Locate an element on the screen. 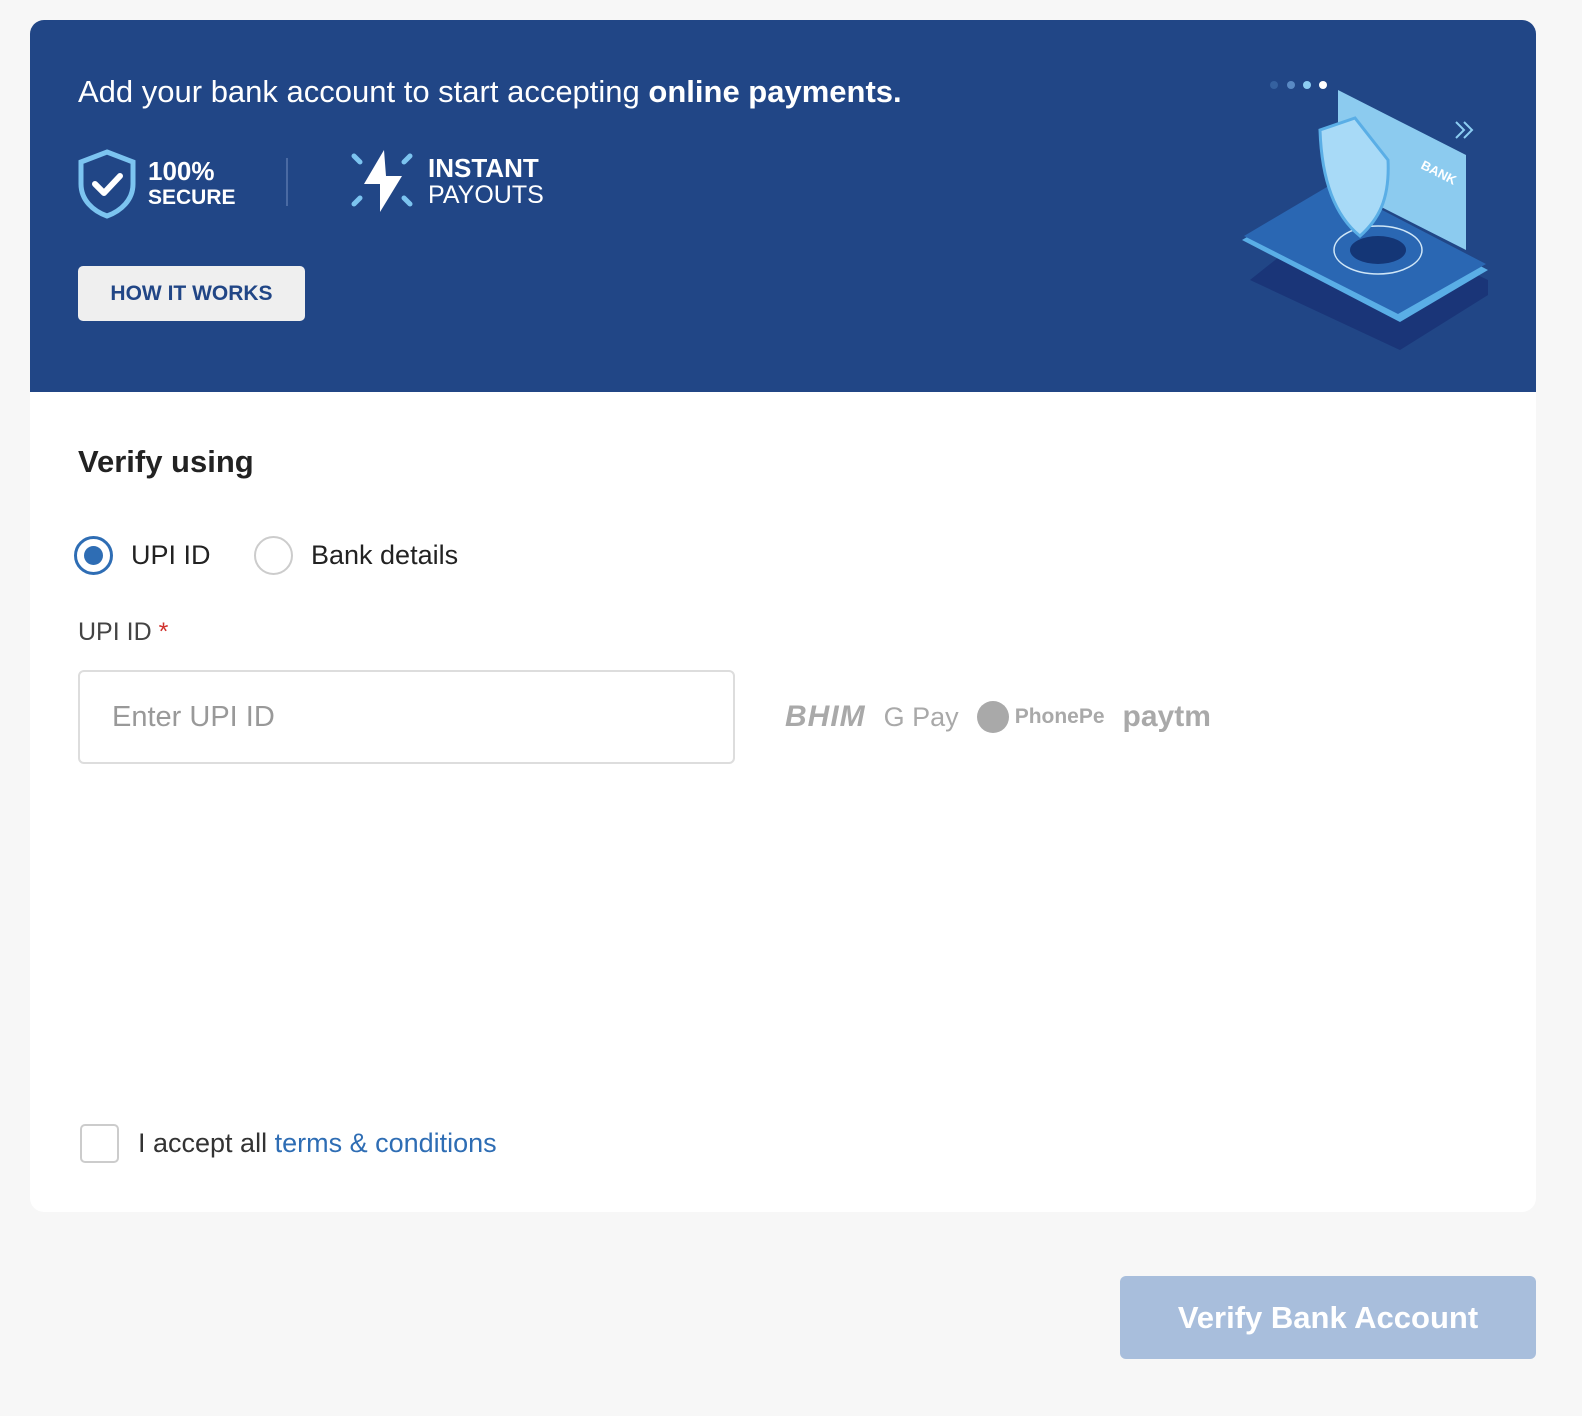  terms-link: terms & conditions is located at coordinates (386, 1143).